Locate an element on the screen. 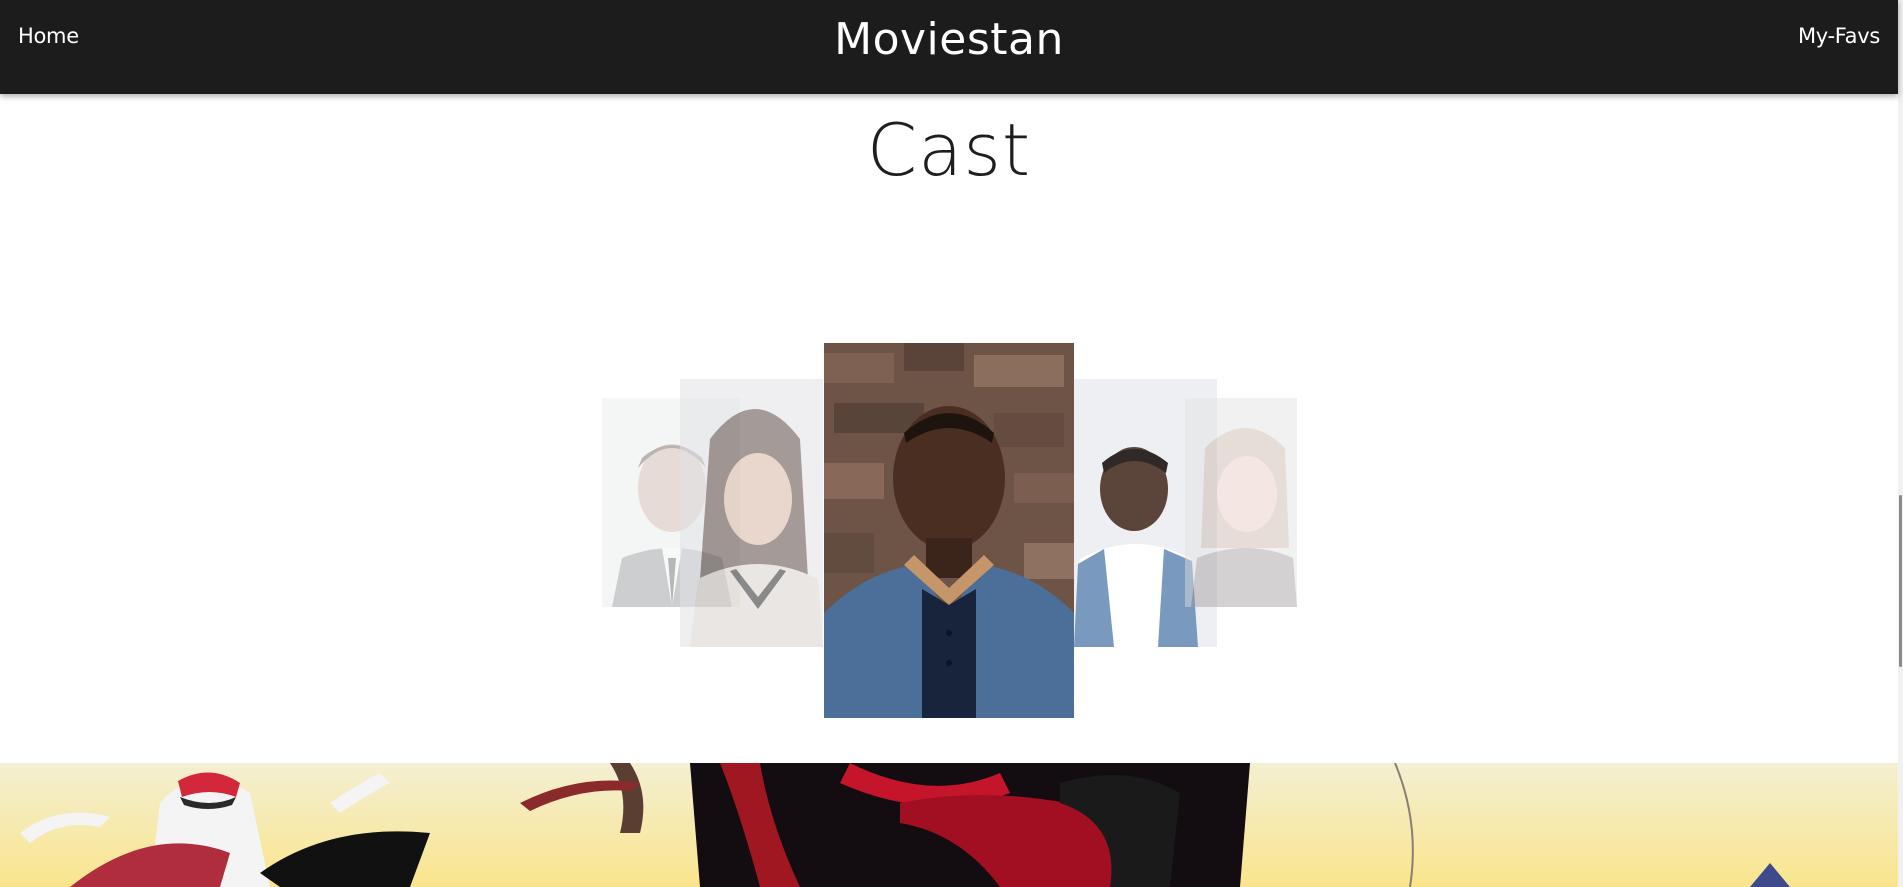 The height and width of the screenshot is (887, 1903). cast-card-far-right is located at coordinates (1241, 502).